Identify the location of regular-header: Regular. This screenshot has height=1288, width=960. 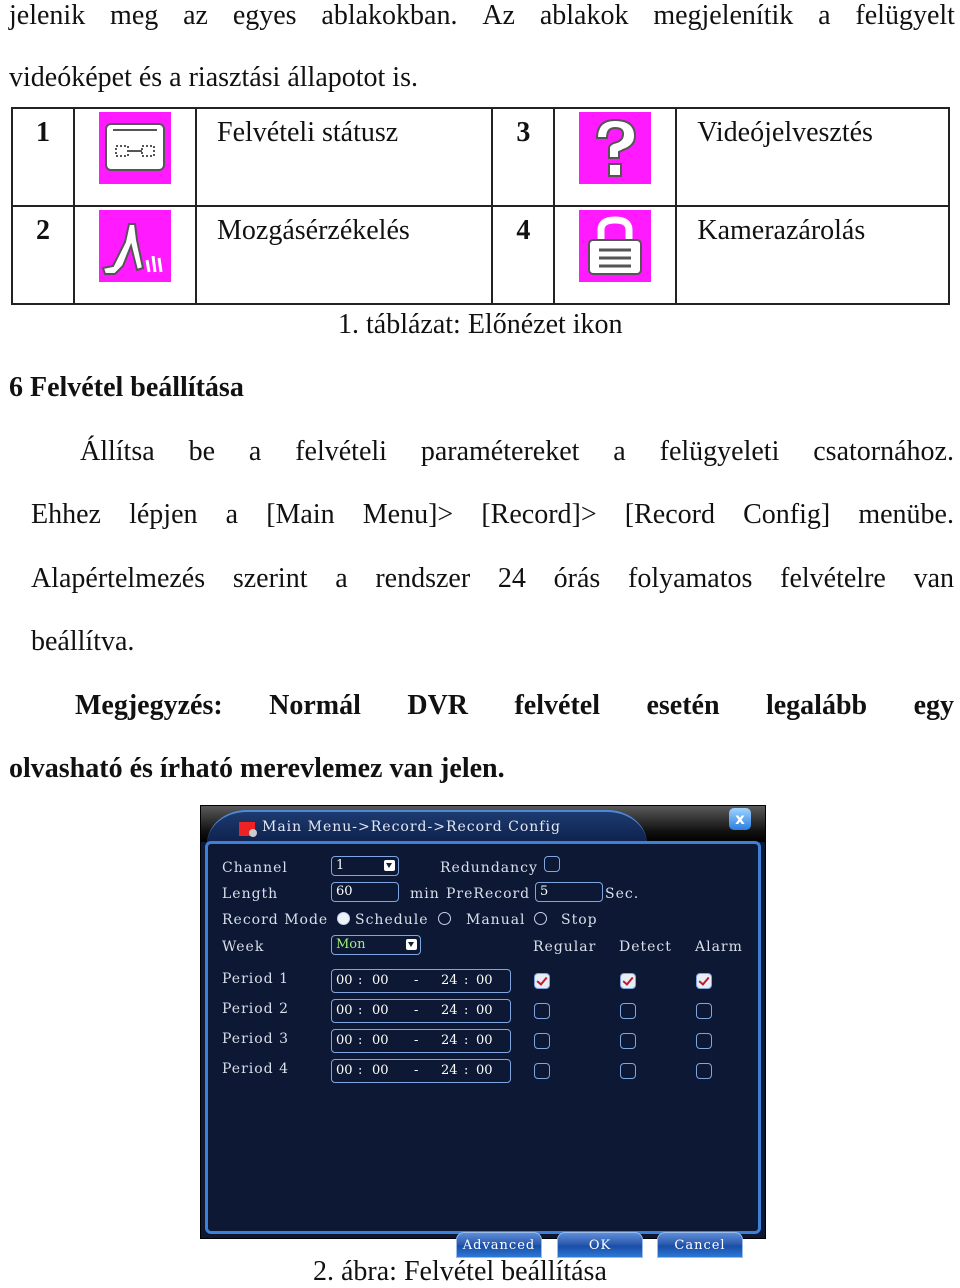
(565, 947).